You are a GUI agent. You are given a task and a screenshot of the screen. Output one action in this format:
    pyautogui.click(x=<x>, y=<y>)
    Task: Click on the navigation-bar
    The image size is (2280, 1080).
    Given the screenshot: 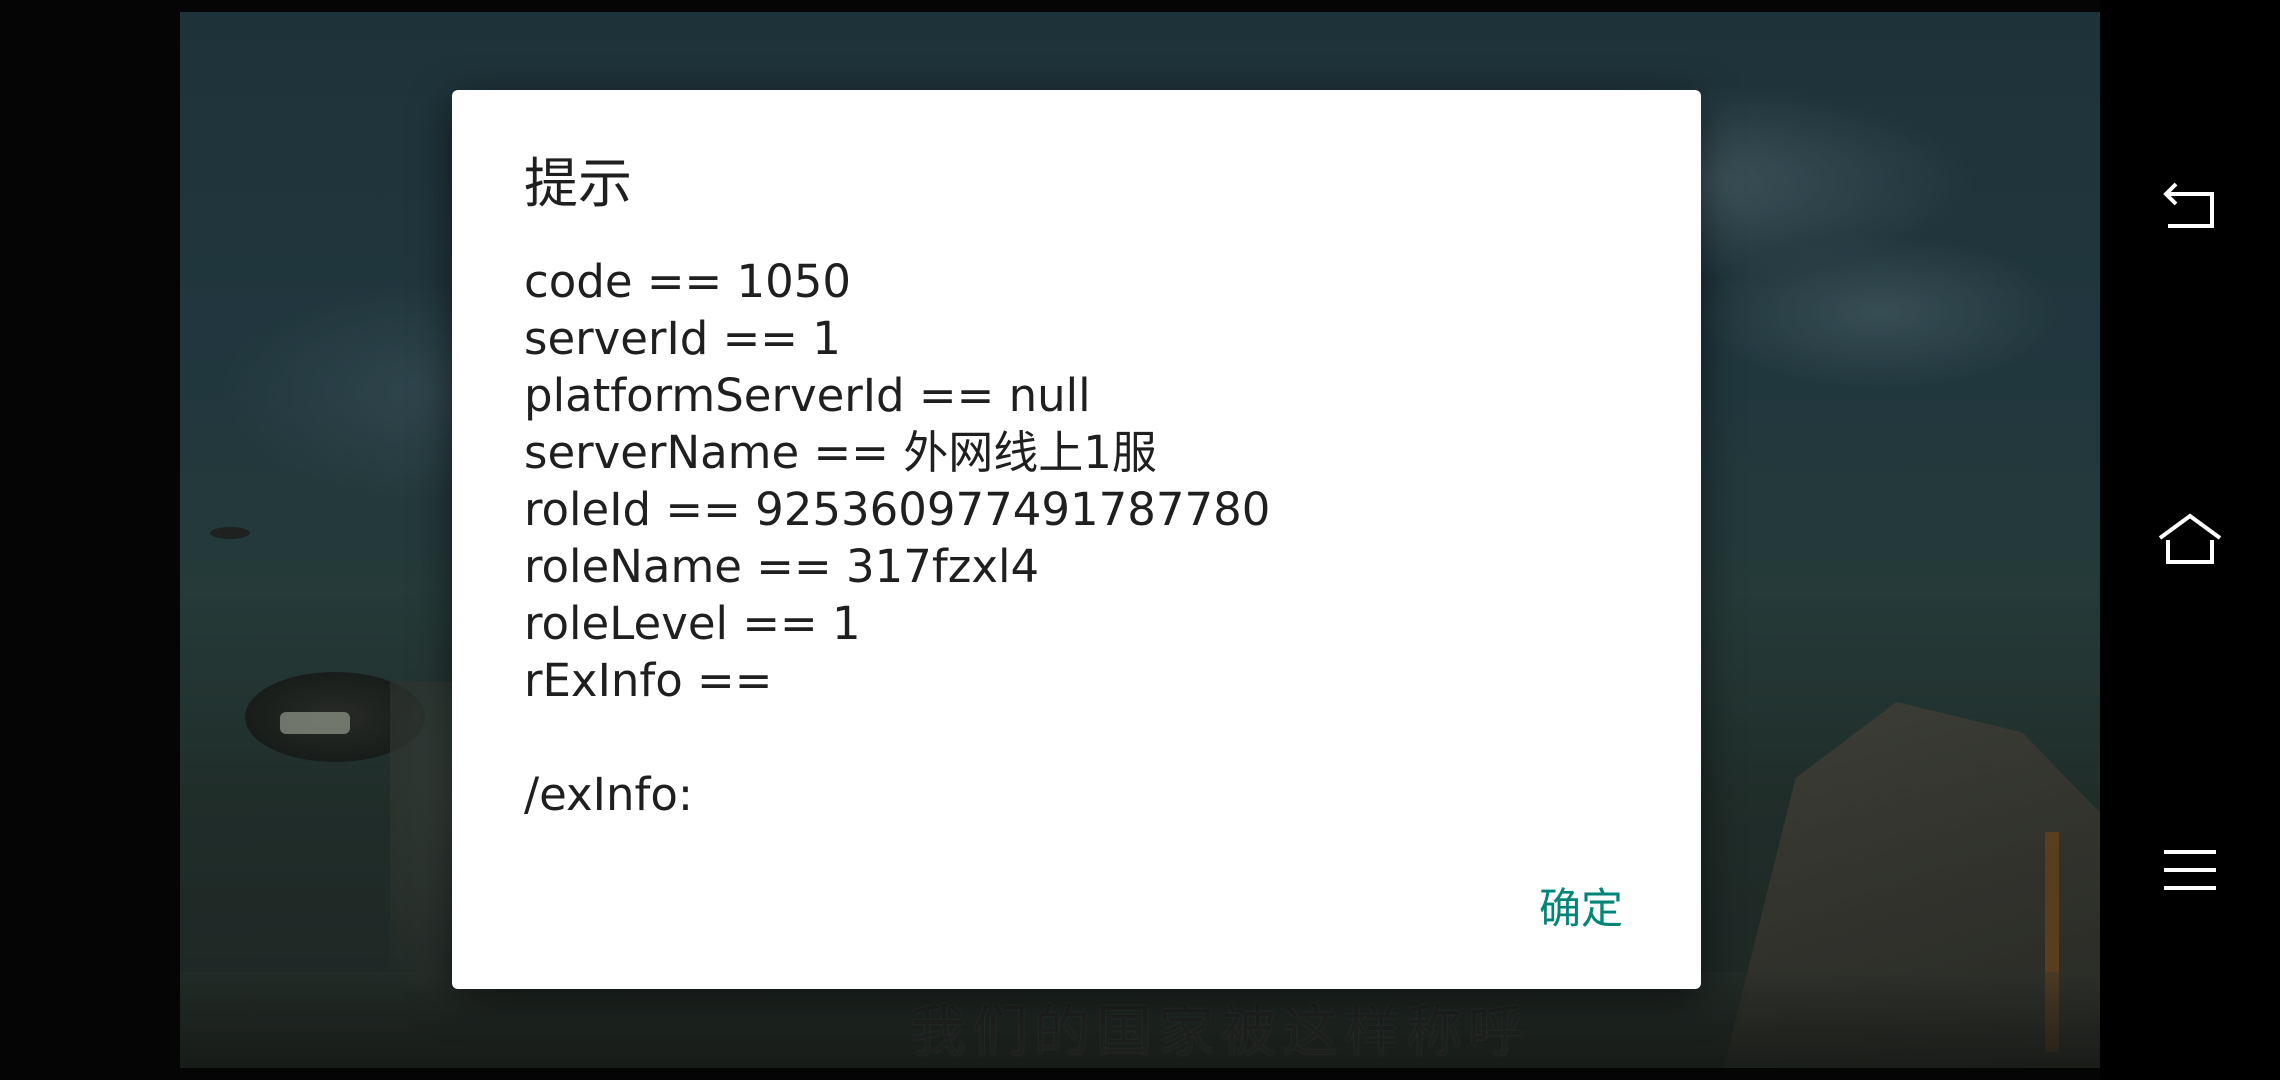 What is the action you would take?
    pyautogui.click(x=2190, y=540)
    